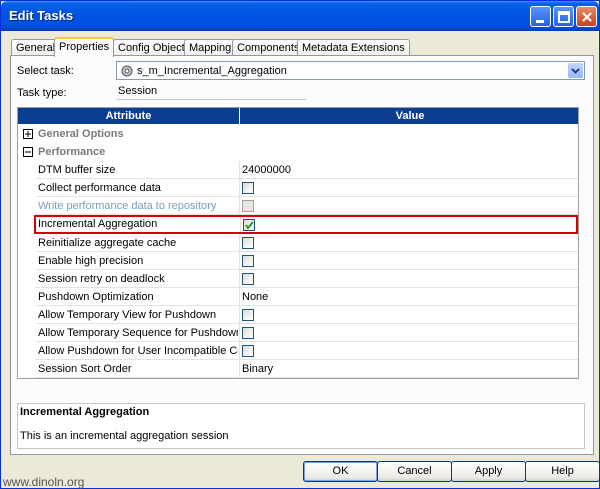 The image size is (600, 489). What do you see at coordinates (44, 482) in the screenshot?
I see `watermark: www.dinoln.org` at bounding box center [44, 482].